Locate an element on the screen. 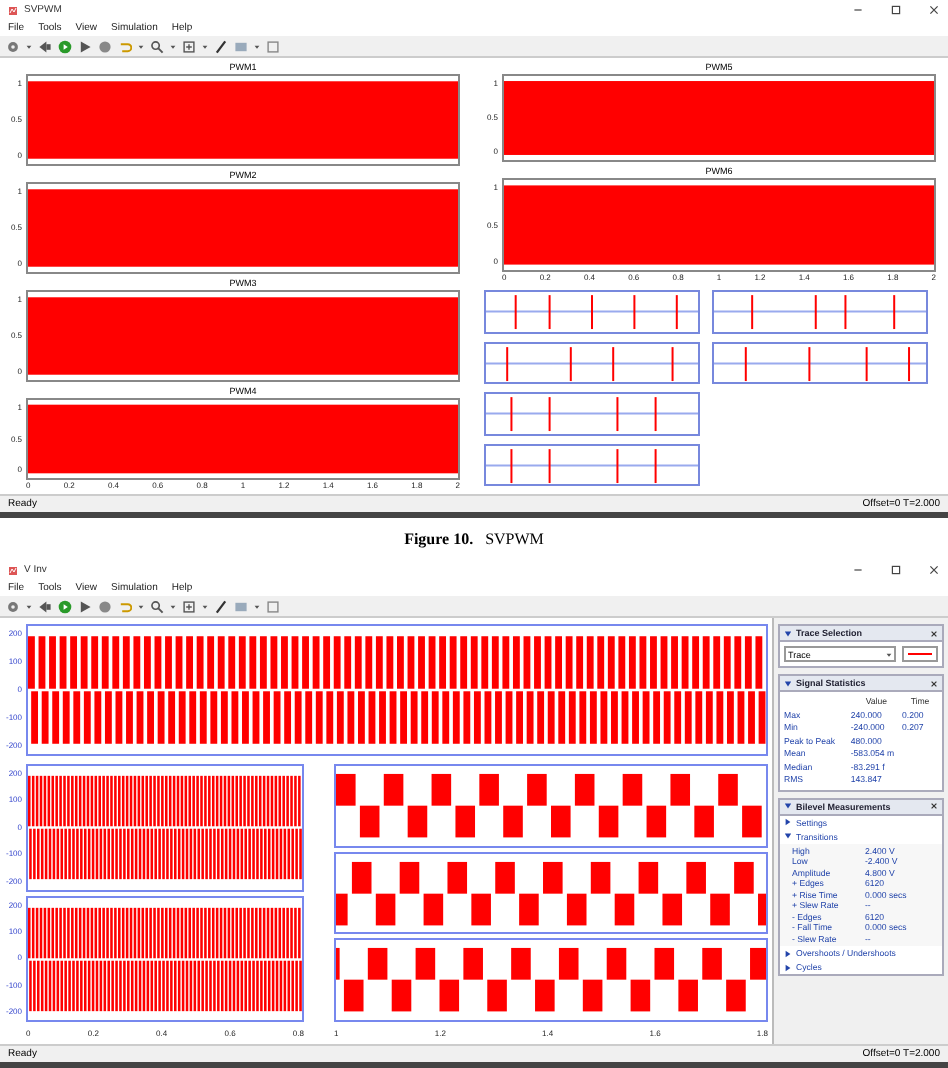  line-swatch is located at coordinates (920, 654).